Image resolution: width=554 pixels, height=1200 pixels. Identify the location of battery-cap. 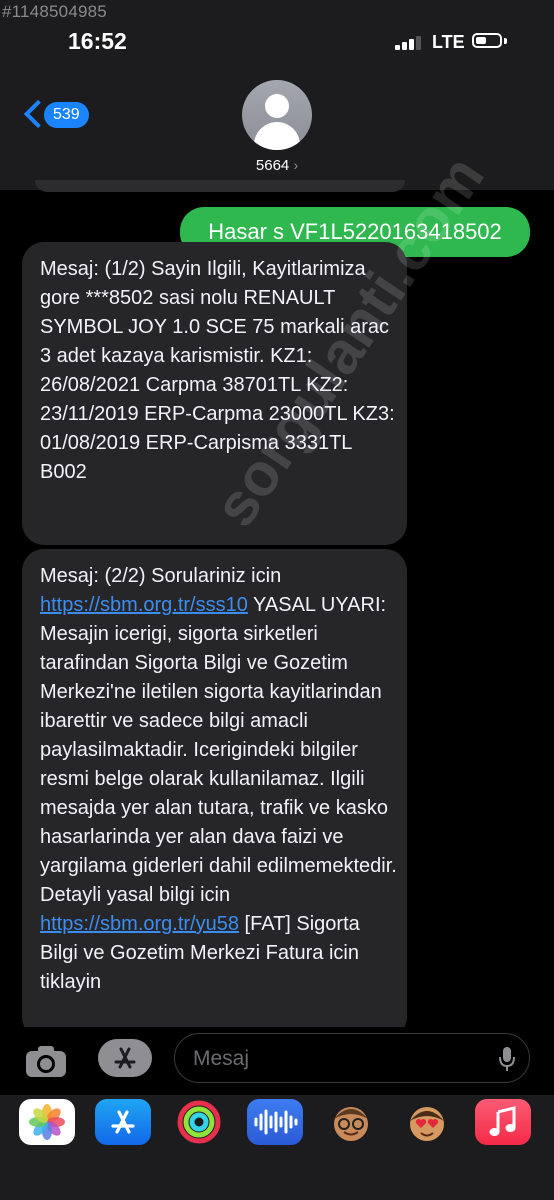
(505, 41).